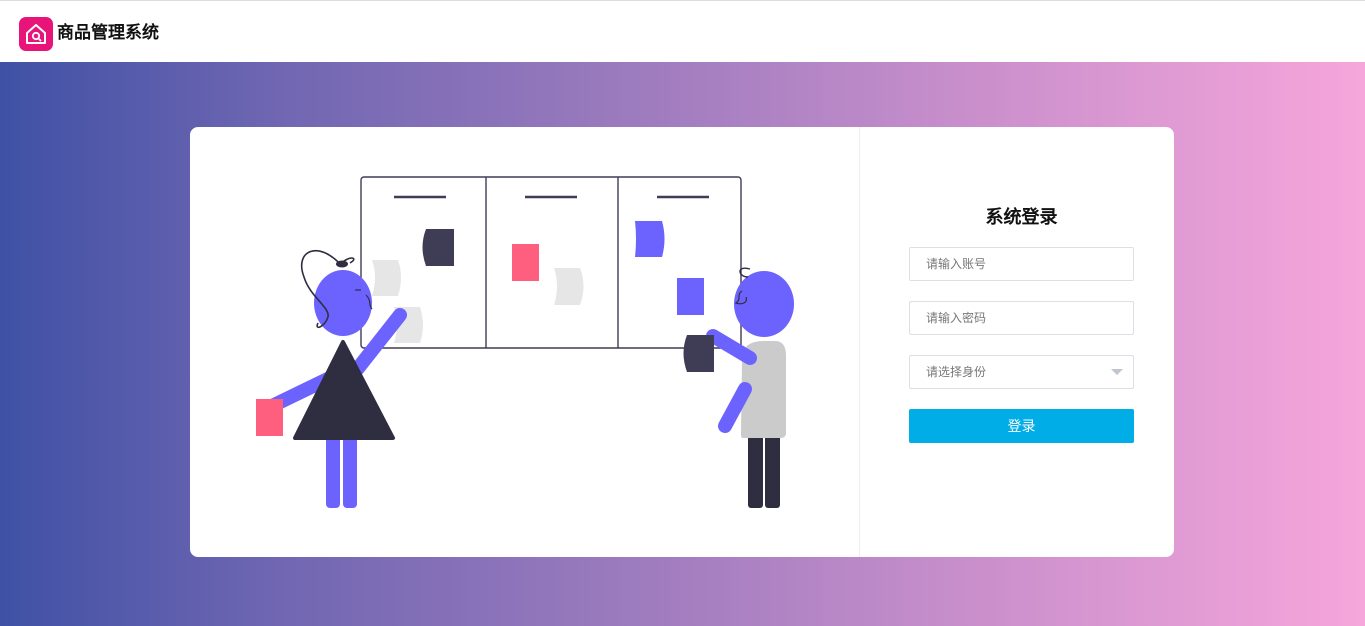 This screenshot has height=626, width=1365. I want to click on home-search-icon, so click(36, 34).